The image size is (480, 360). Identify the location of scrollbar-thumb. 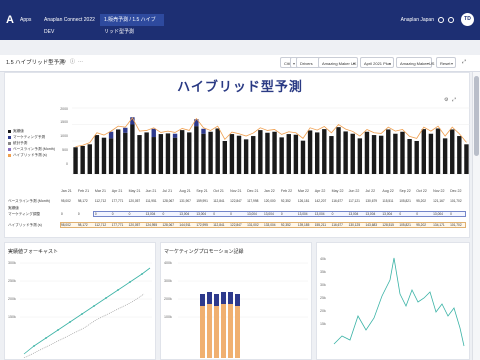
(476, 116).